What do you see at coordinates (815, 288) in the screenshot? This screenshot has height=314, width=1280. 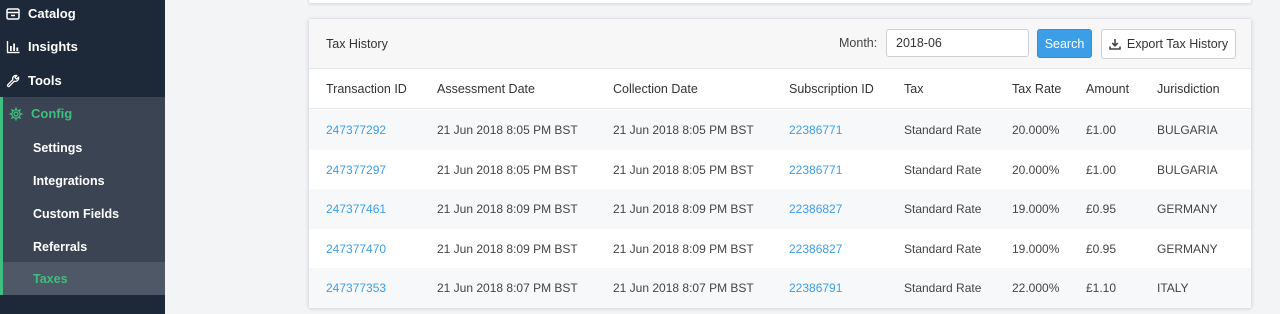 I see `subscription-id-link: 22386791` at bounding box center [815, 288].